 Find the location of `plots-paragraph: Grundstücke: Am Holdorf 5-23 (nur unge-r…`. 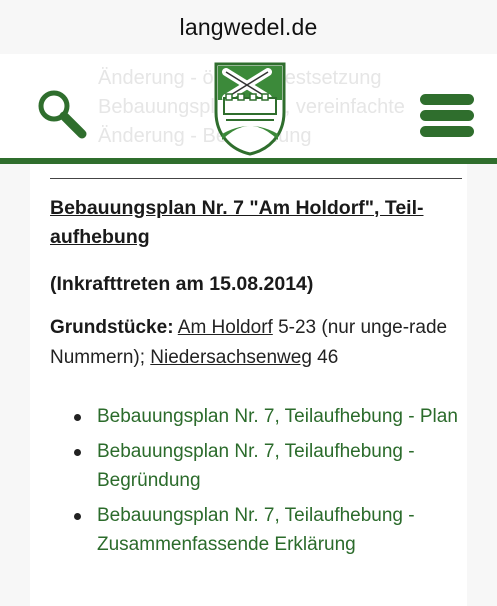

plots-paragraph: Grundstücke: Am Holdorf 5-23 (nur unge-r… is located at coordinates (257, 343).